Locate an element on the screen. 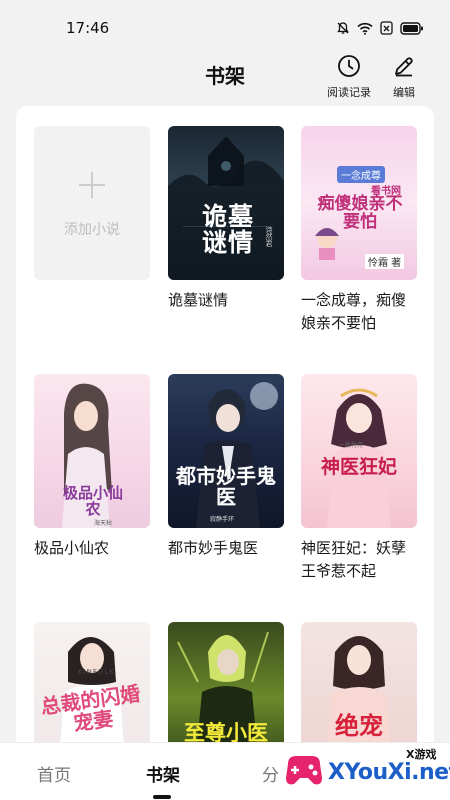  book-cover: KINFOLK 总裁的闪婚宠妻 is located at coordinates (92, 689).